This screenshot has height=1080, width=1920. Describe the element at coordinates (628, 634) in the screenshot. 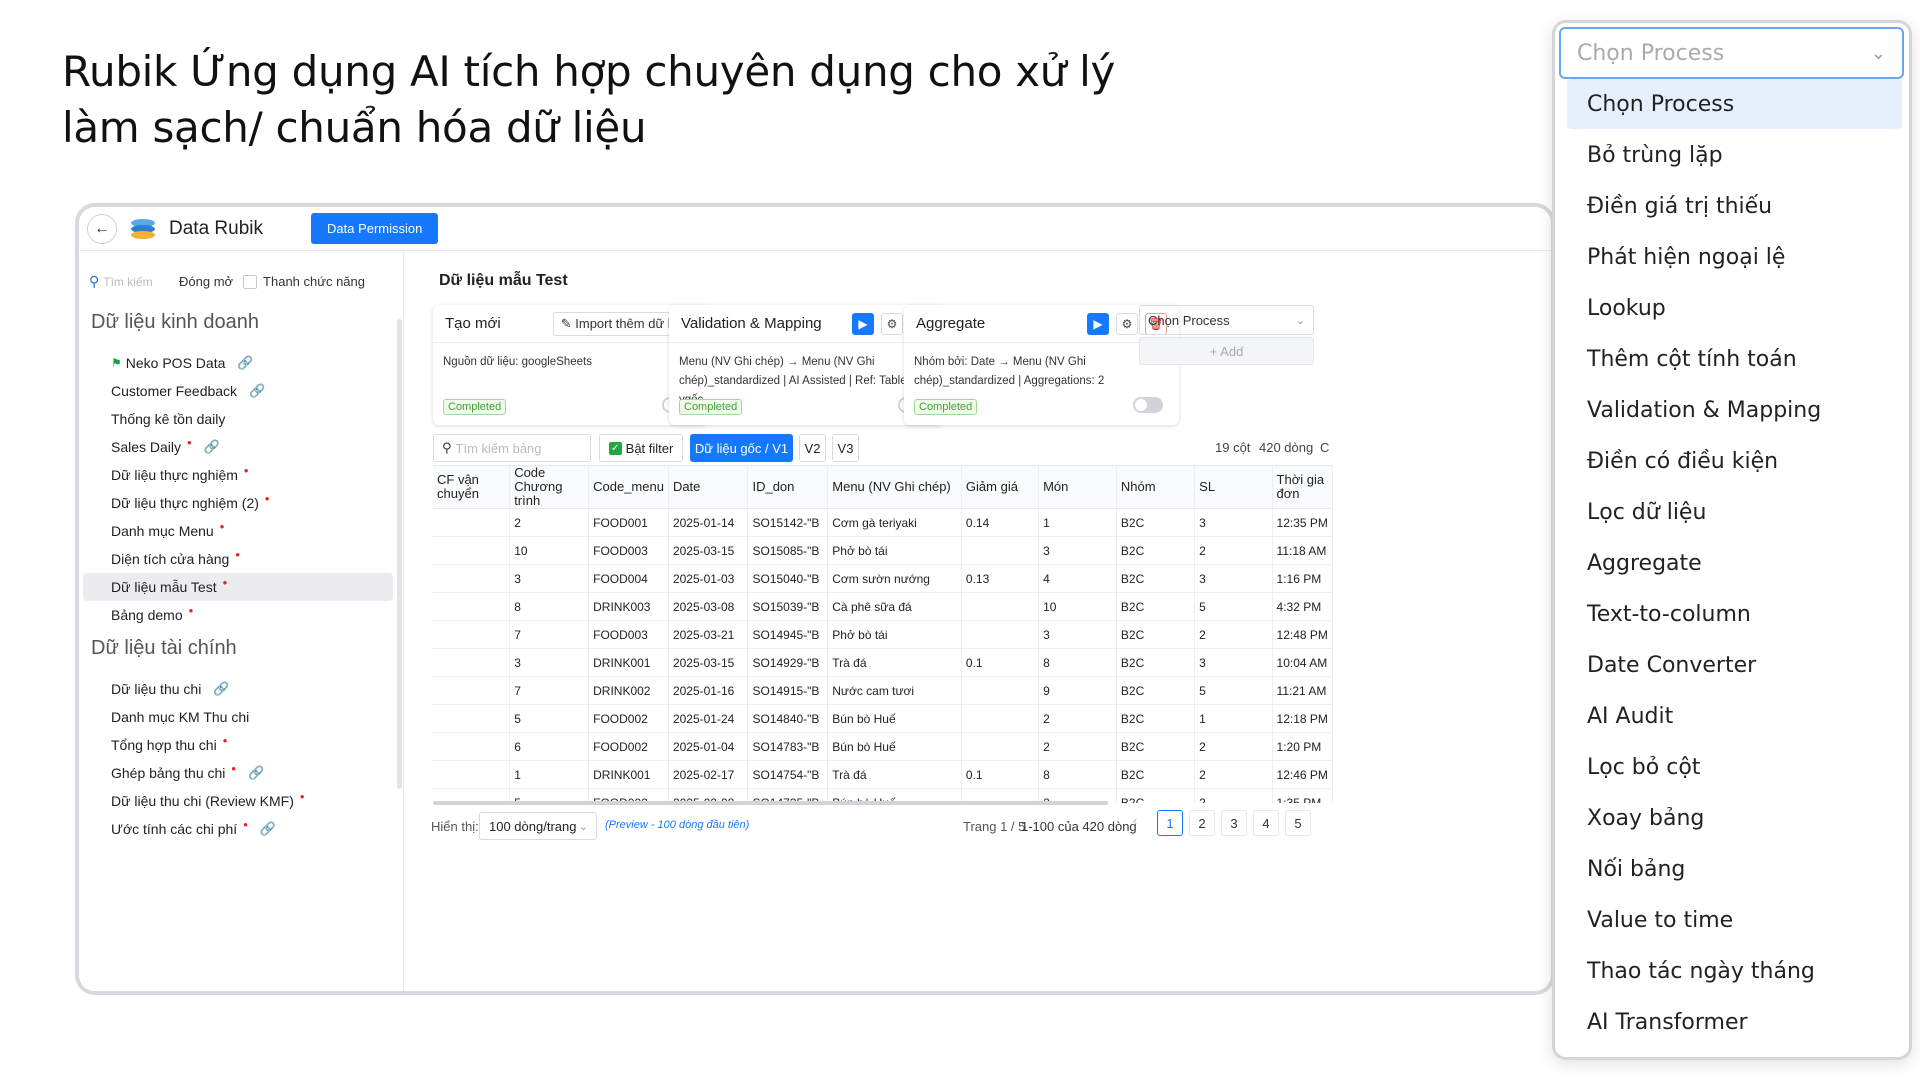

I see `table-cell: FOOD003` at that location.